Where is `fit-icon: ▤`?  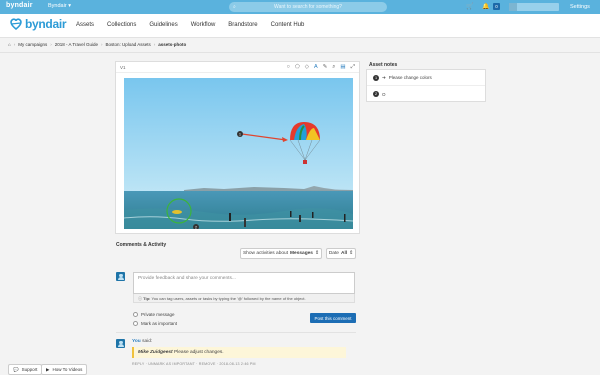
fit-icon: ▤ is located at coordinates (342, 67).